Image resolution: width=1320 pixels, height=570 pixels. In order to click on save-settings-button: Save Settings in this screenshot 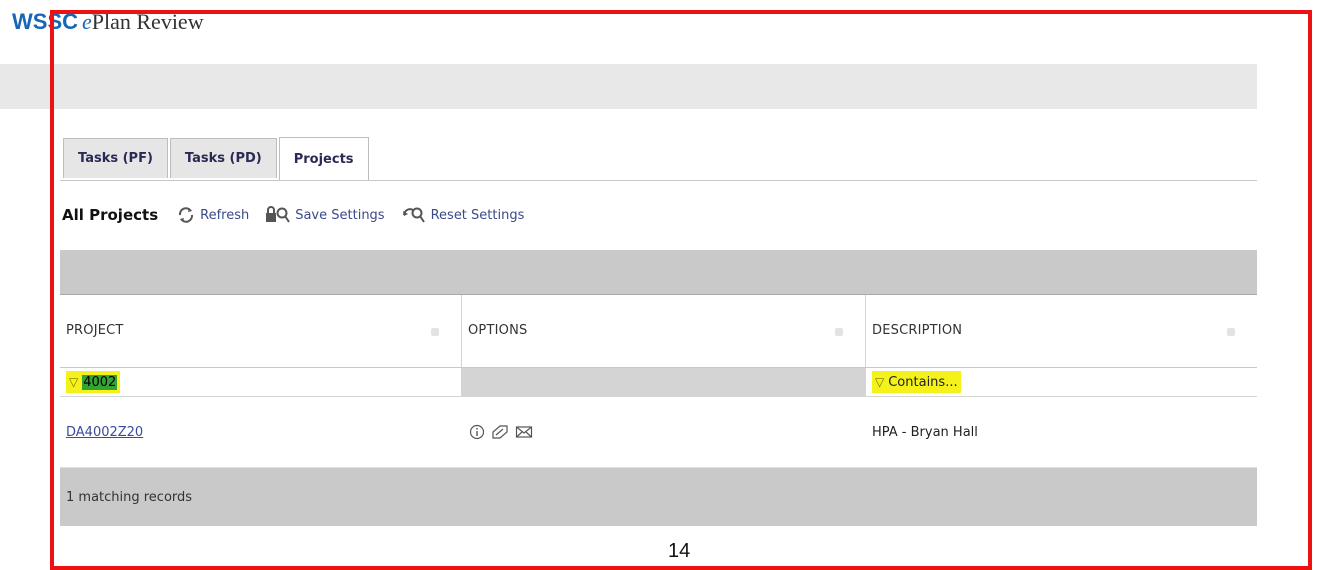, I will do `click(325, 215)`.